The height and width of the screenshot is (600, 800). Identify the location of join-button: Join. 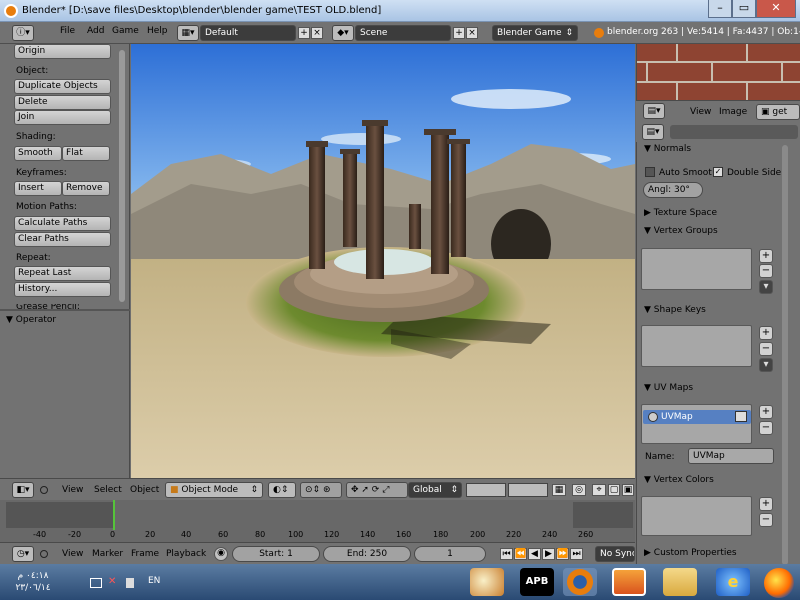
(62, 117).